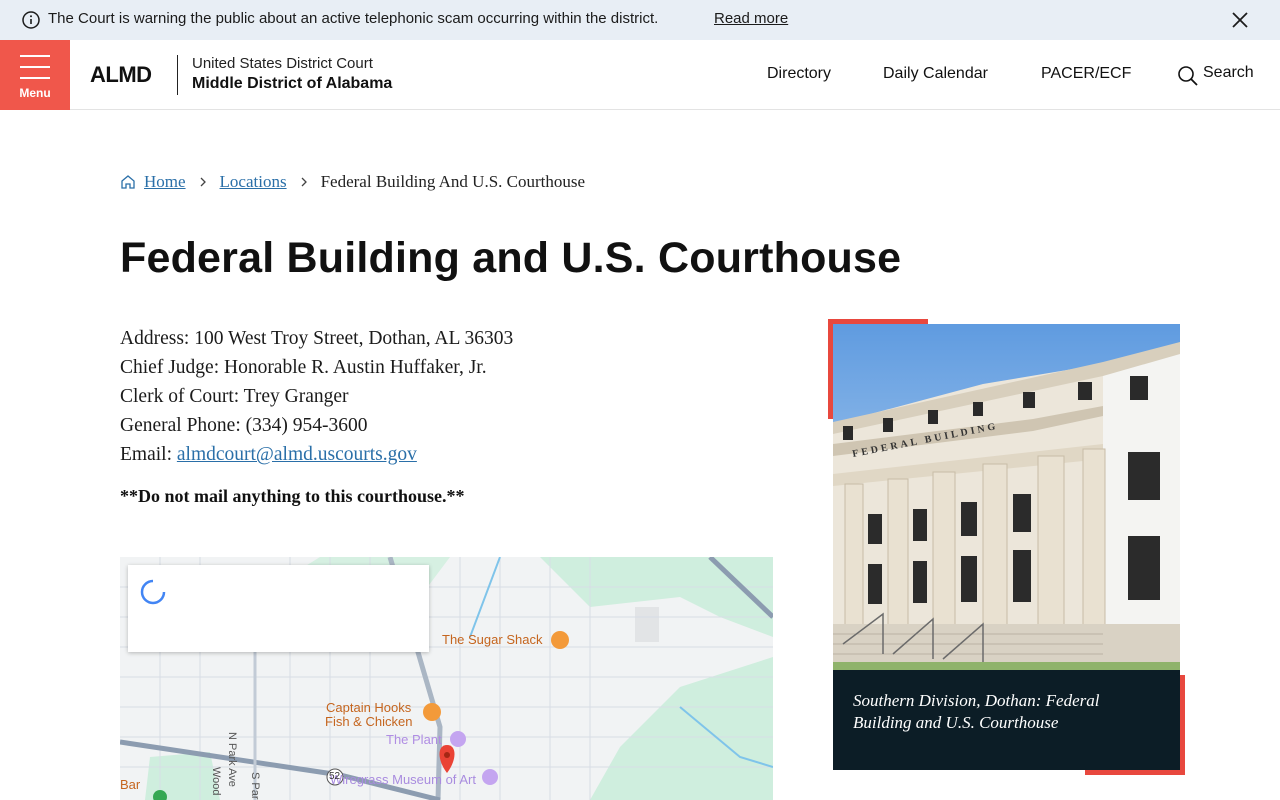 The width and height of the screenshot is (1280, 800). What do you see at coordinates (165, 182) in the screenshot?
I see `breadcrumb-home-link: Home` at bounding box center [165, 182].